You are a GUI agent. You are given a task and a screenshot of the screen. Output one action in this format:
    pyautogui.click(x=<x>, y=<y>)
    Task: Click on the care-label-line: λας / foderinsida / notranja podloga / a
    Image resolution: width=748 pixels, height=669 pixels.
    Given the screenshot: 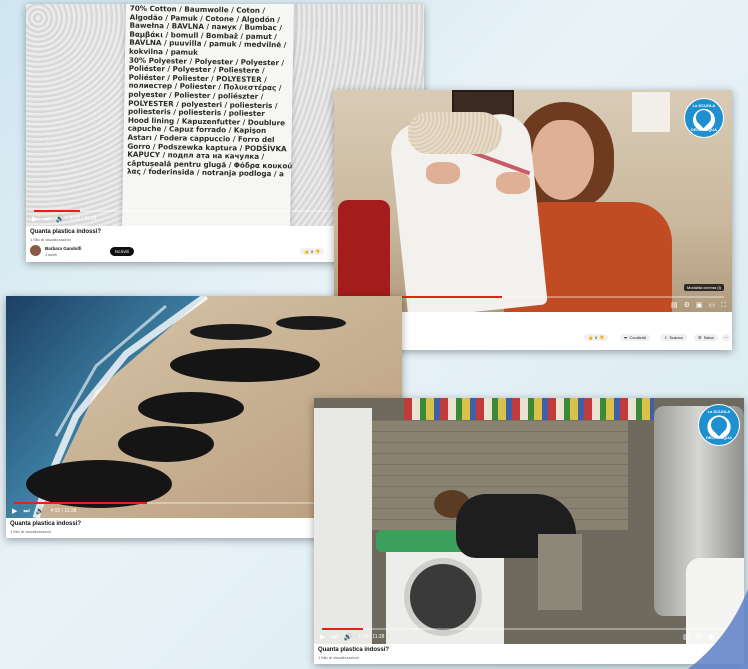 What is the action you would take?
    pyautogui.click(x=205, y=172)
    